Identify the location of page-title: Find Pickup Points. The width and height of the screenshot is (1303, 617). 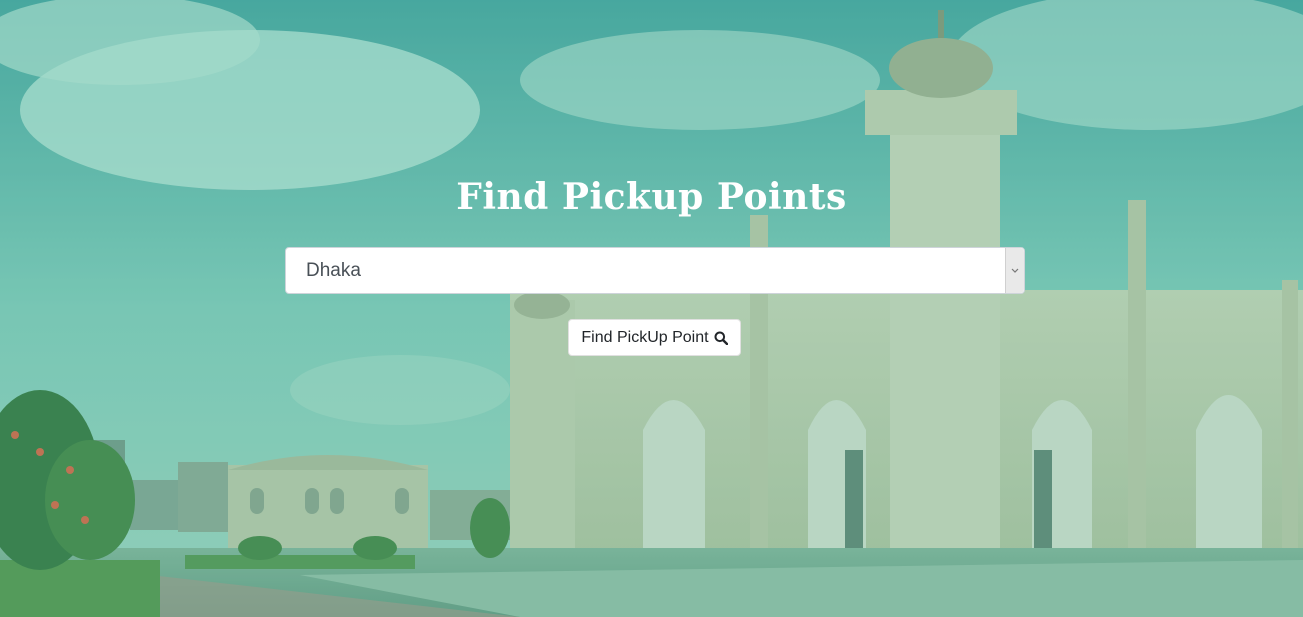
(651, 197).